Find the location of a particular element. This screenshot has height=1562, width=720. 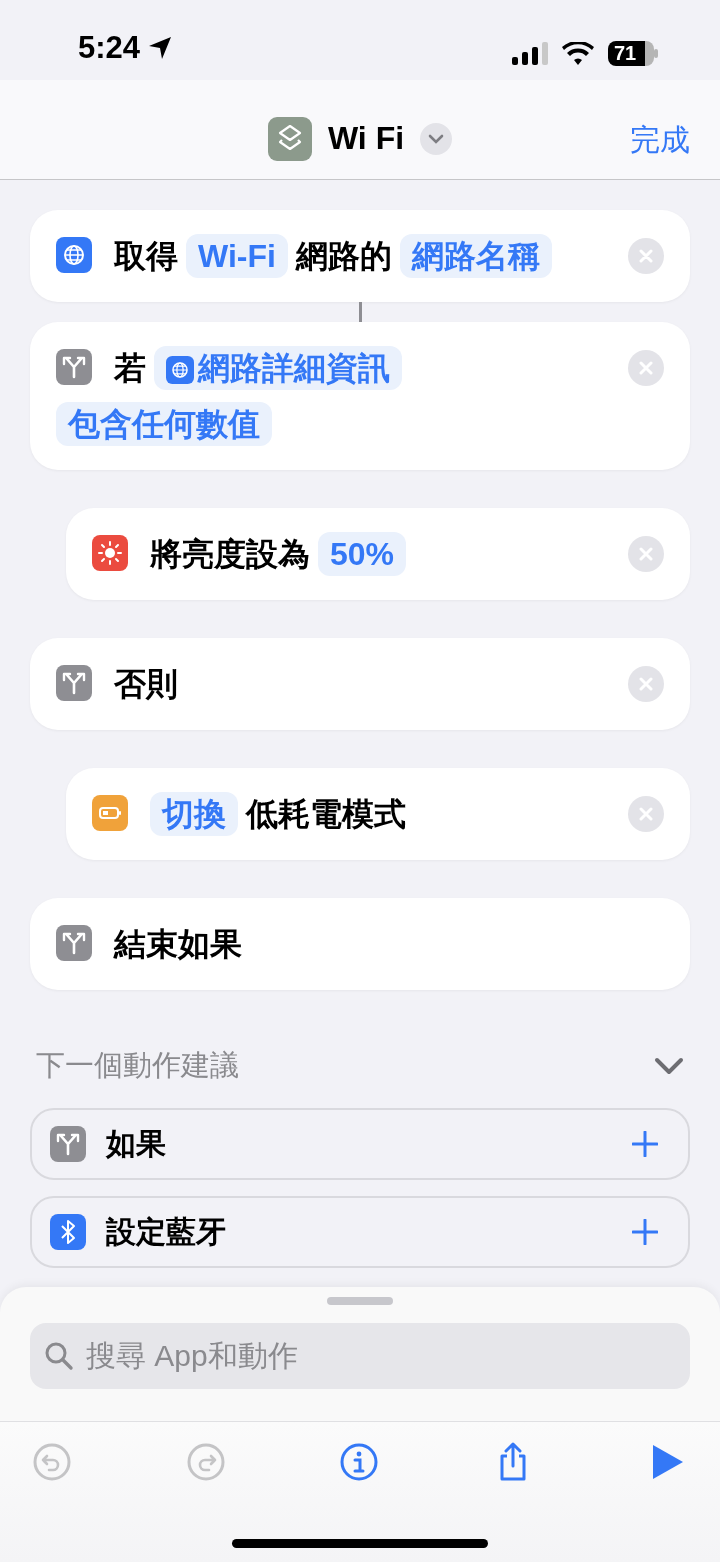

action-text: 取得 is located at coordinates (146, 256).